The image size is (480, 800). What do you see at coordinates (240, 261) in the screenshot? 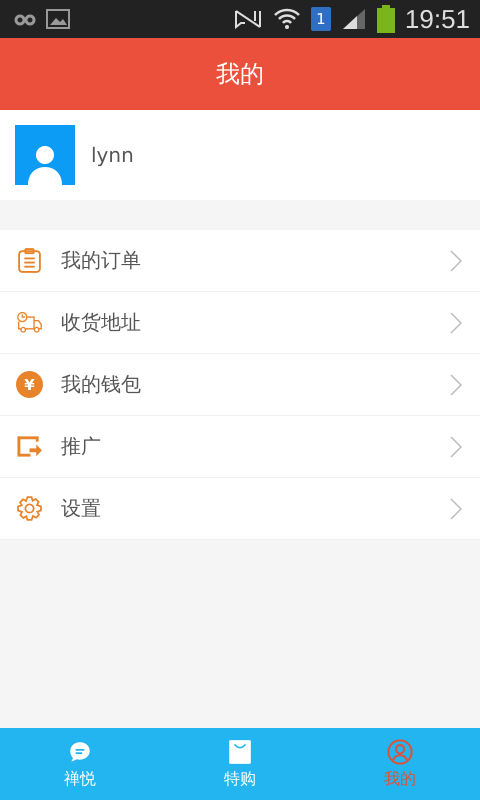
I see `menu-item: 我的订单` at bounding box center [240, 261].